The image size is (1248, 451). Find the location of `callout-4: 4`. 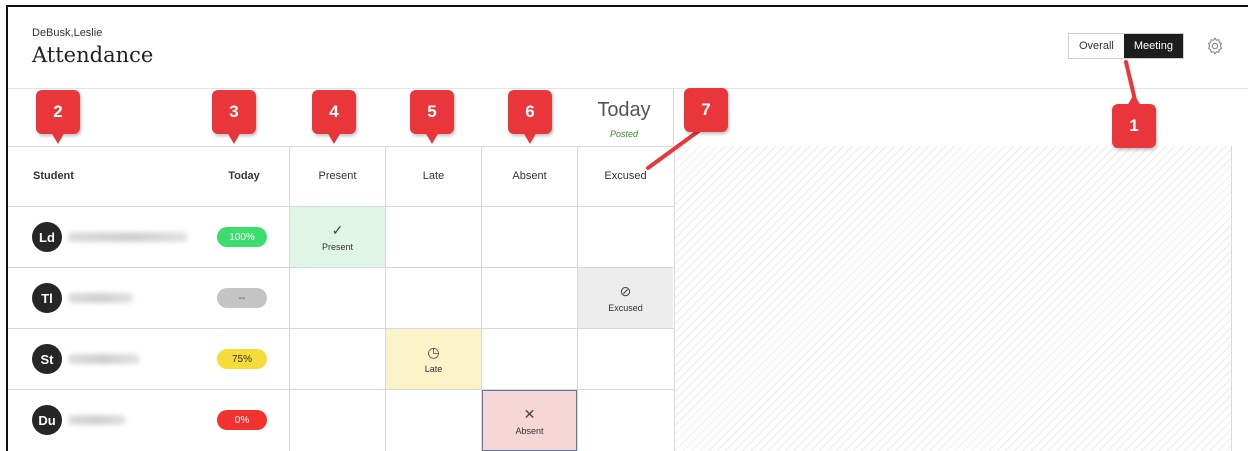

callout-4: 4 is located at coordinates (334, 117).